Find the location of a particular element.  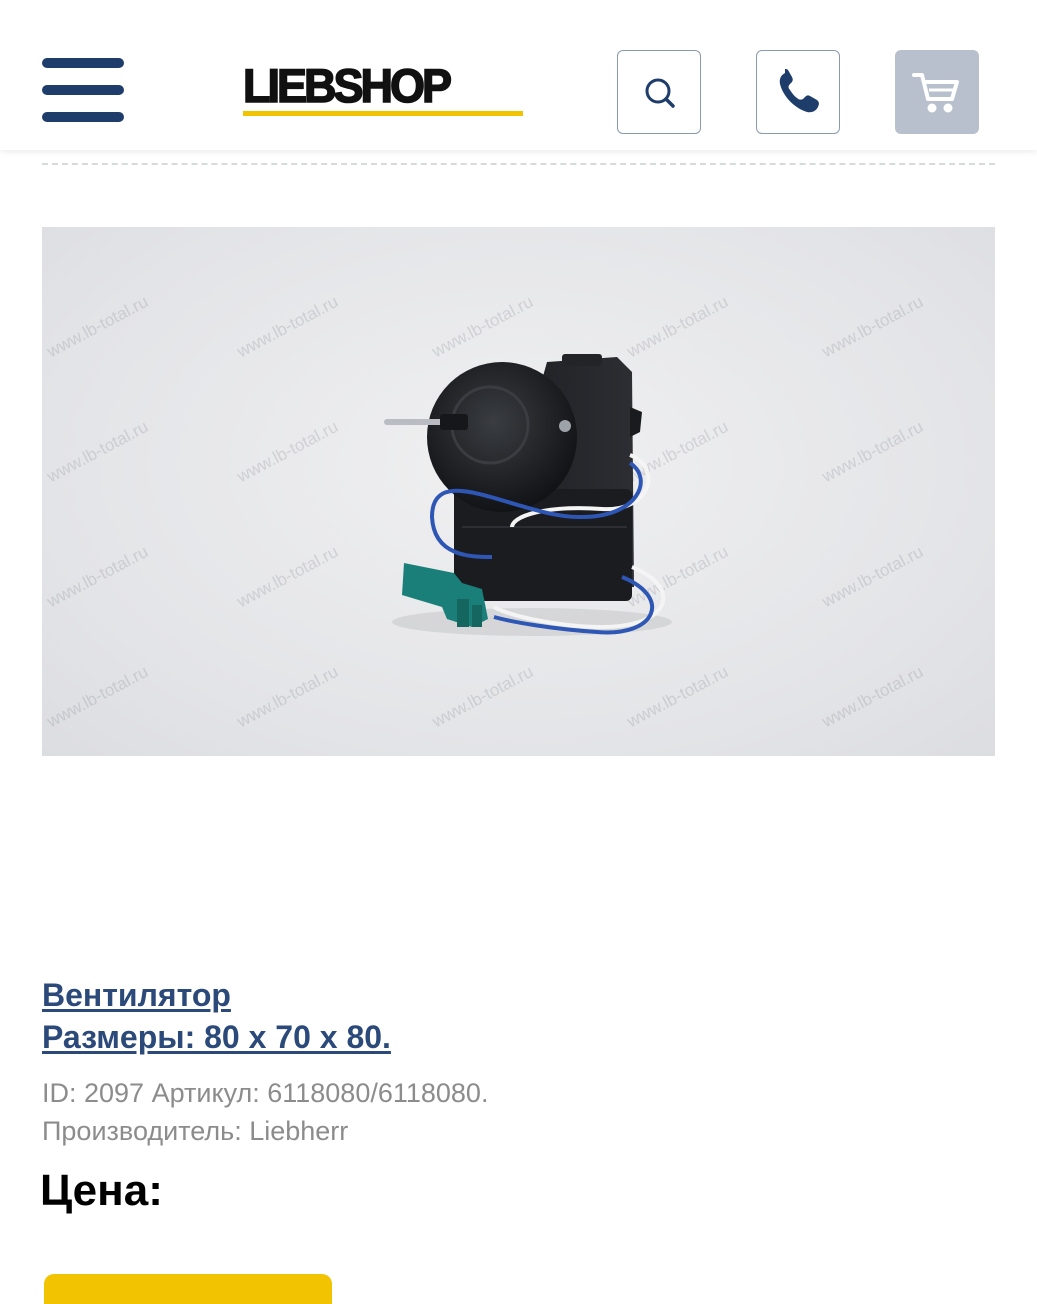

site-logo: LIEBSHOP is located at coordinates (383, 88).